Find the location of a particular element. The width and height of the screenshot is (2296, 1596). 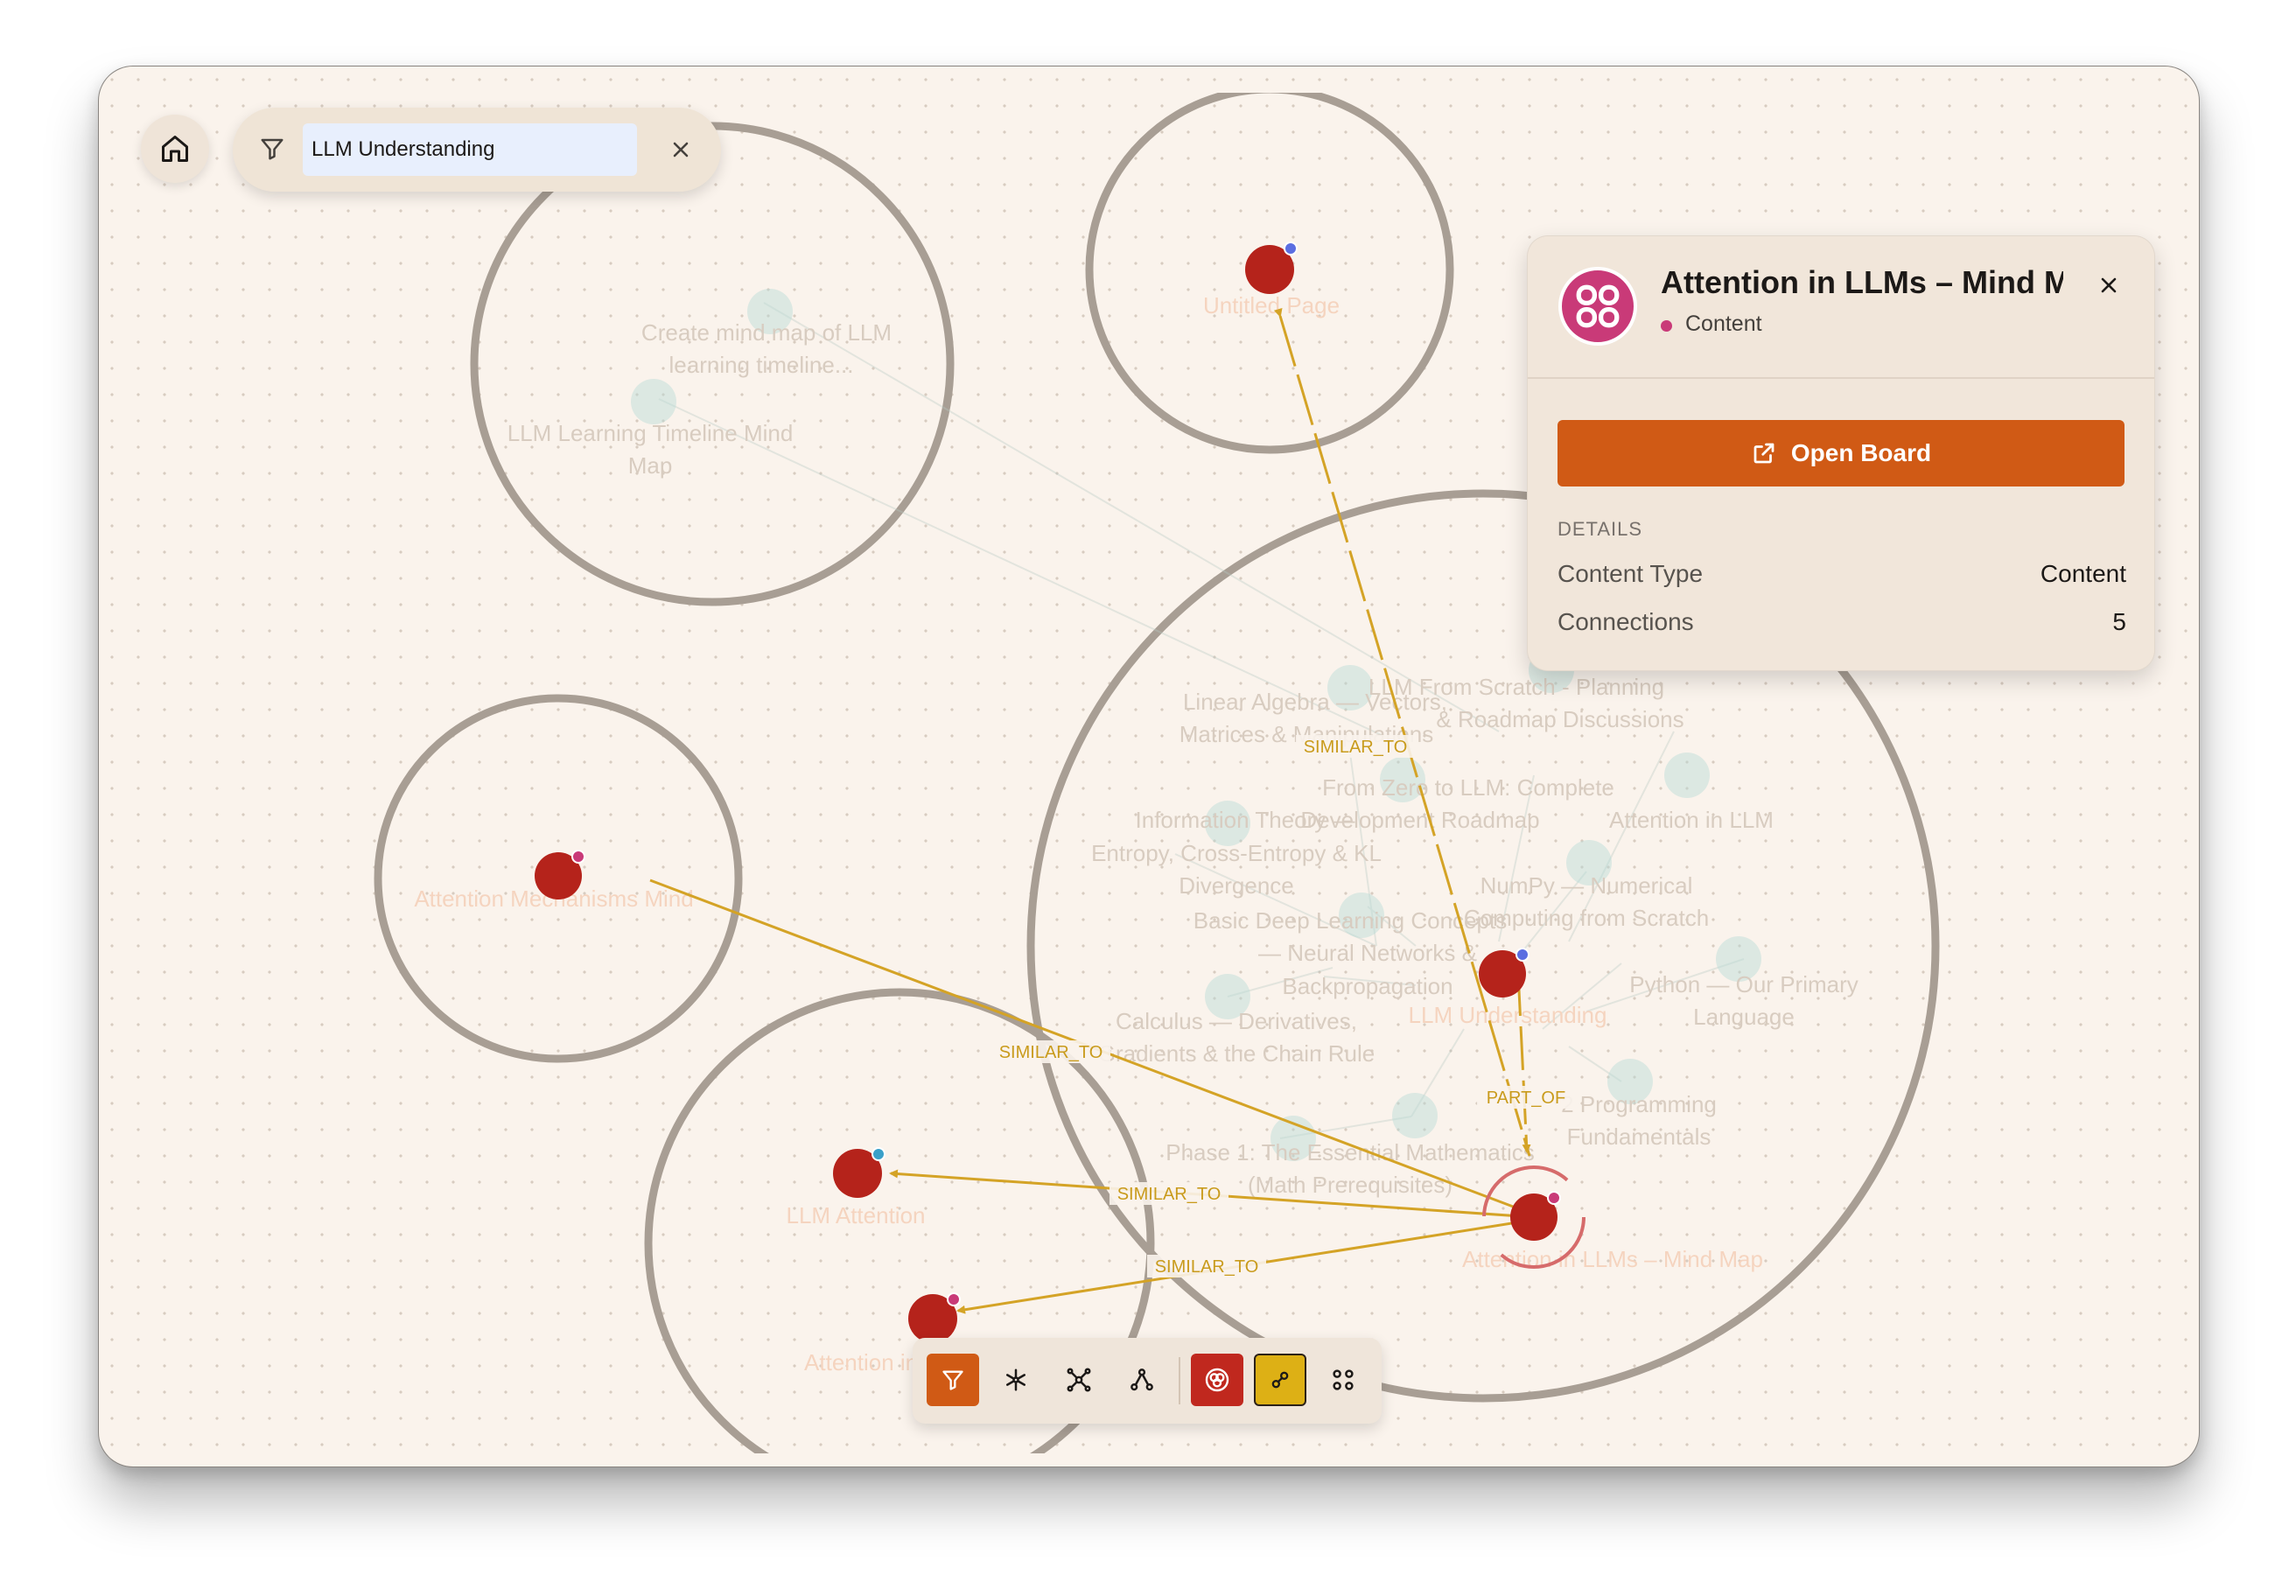

network-layout-button is located at coordinates (1079, 1380).